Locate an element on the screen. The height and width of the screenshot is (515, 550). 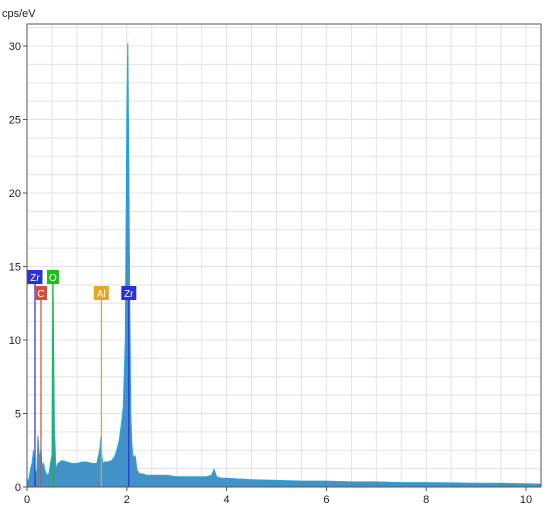
y-tick-label: 25 is located at coordinates (15, 121).